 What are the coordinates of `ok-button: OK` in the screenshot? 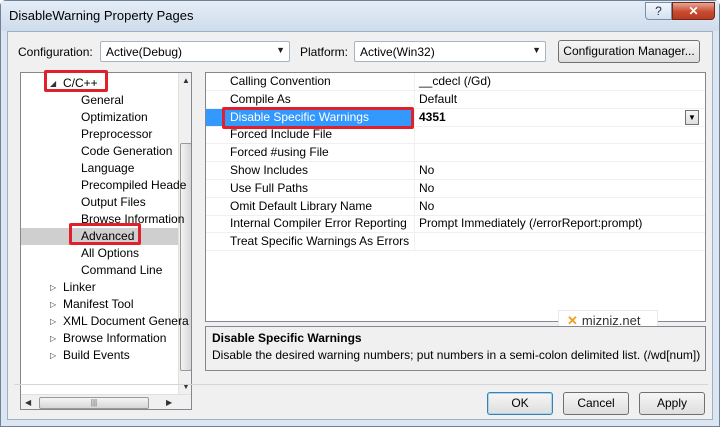 It's located at (520, 403).